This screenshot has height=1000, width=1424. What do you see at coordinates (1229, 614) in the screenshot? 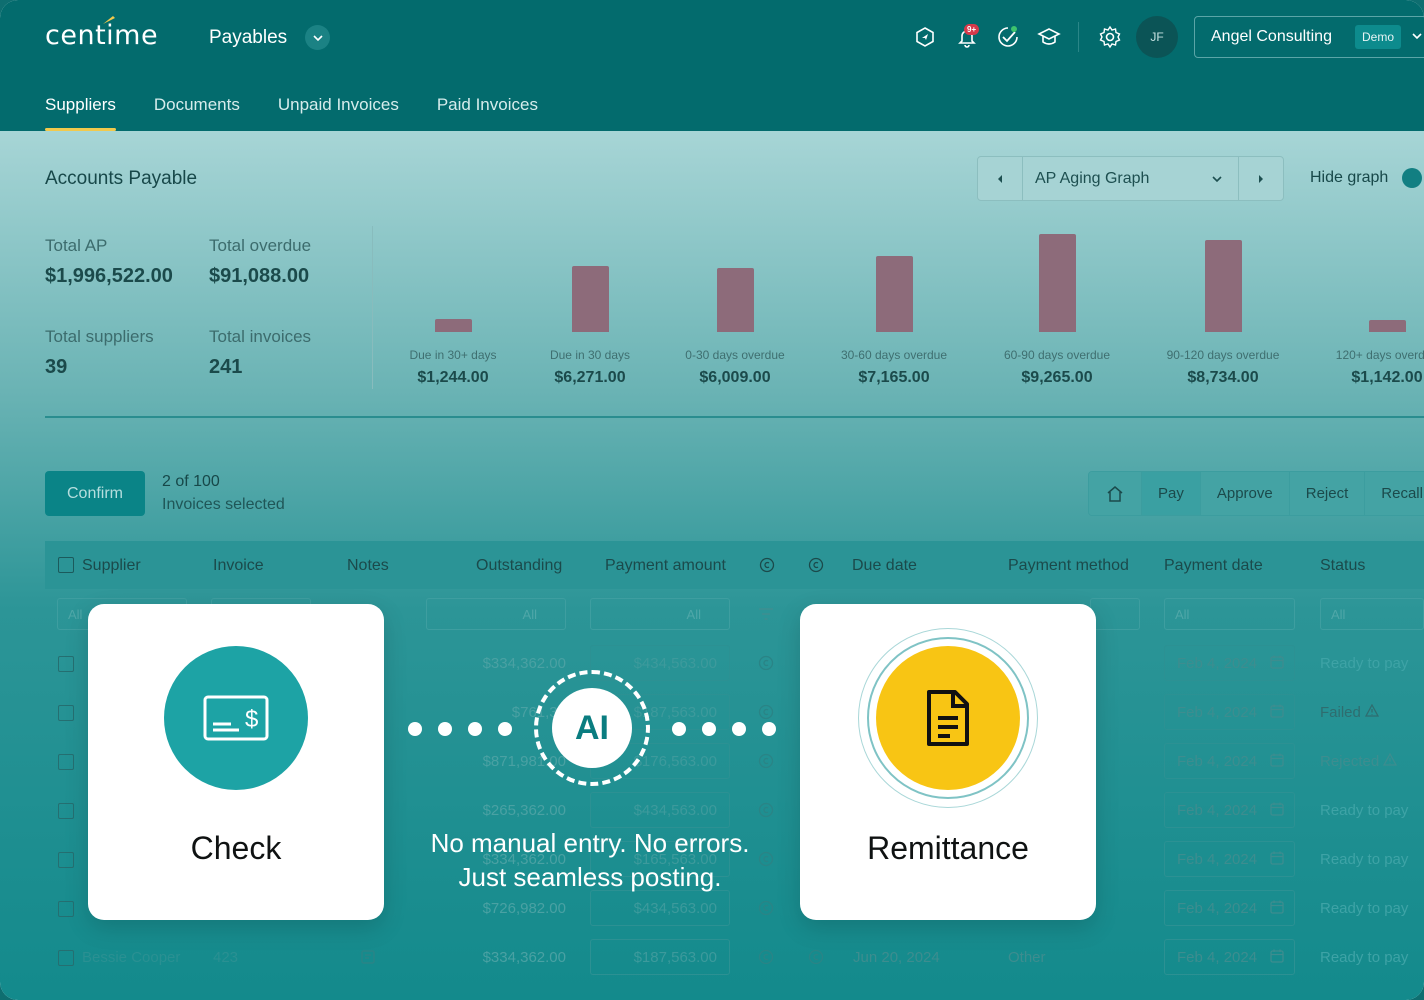
I see `payment-date-filter: All` at bounding box center [1229, 614].